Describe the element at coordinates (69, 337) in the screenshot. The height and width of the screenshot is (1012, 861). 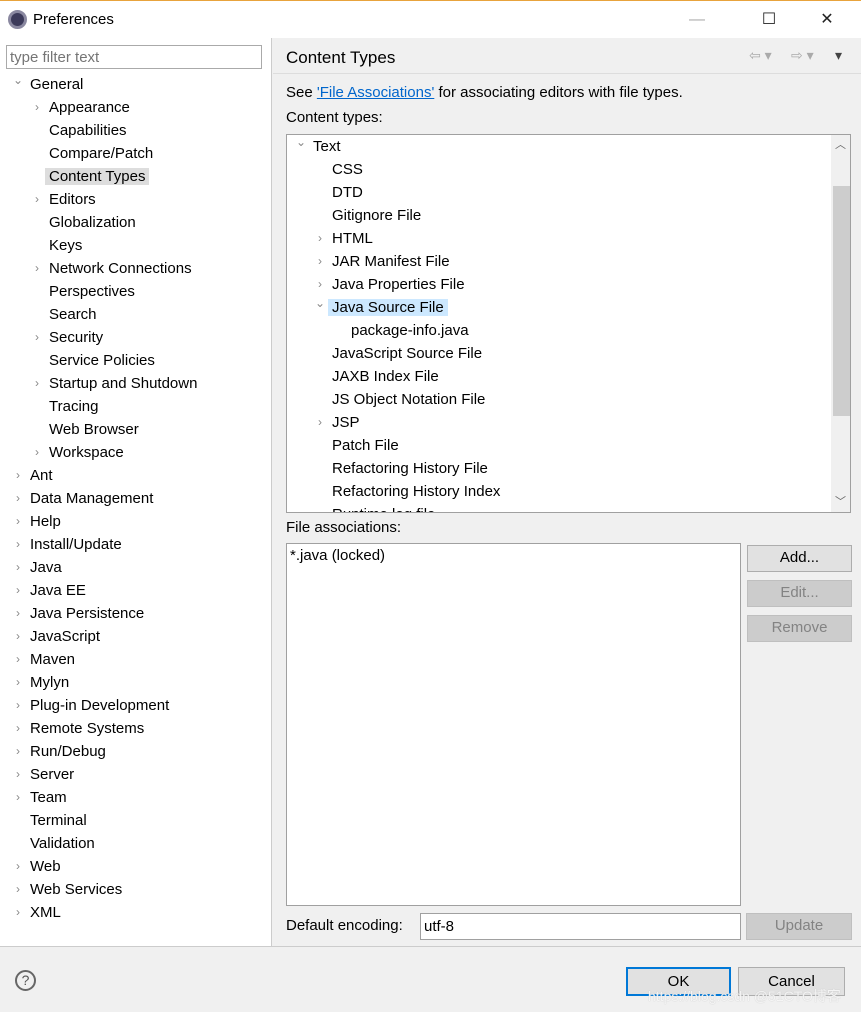
I see `tree-item: › Security` at that location.